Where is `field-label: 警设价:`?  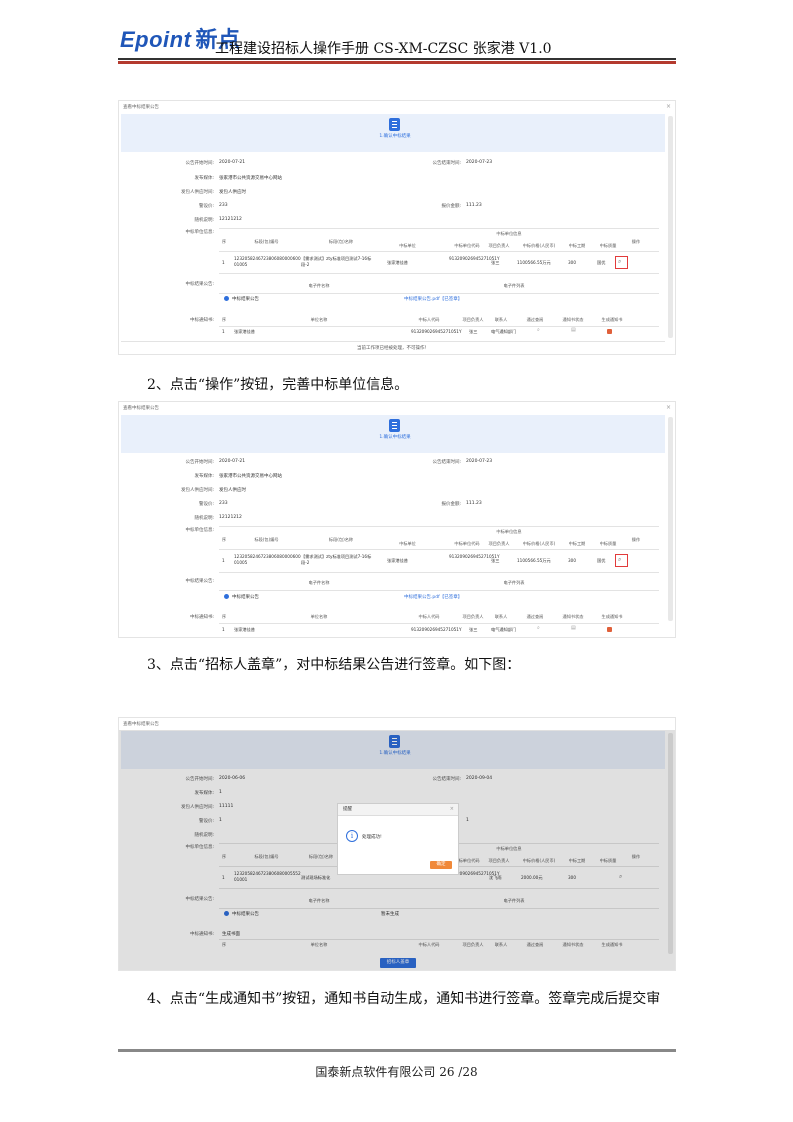 field-label: 警设价: is located at coordinates (206, 504).